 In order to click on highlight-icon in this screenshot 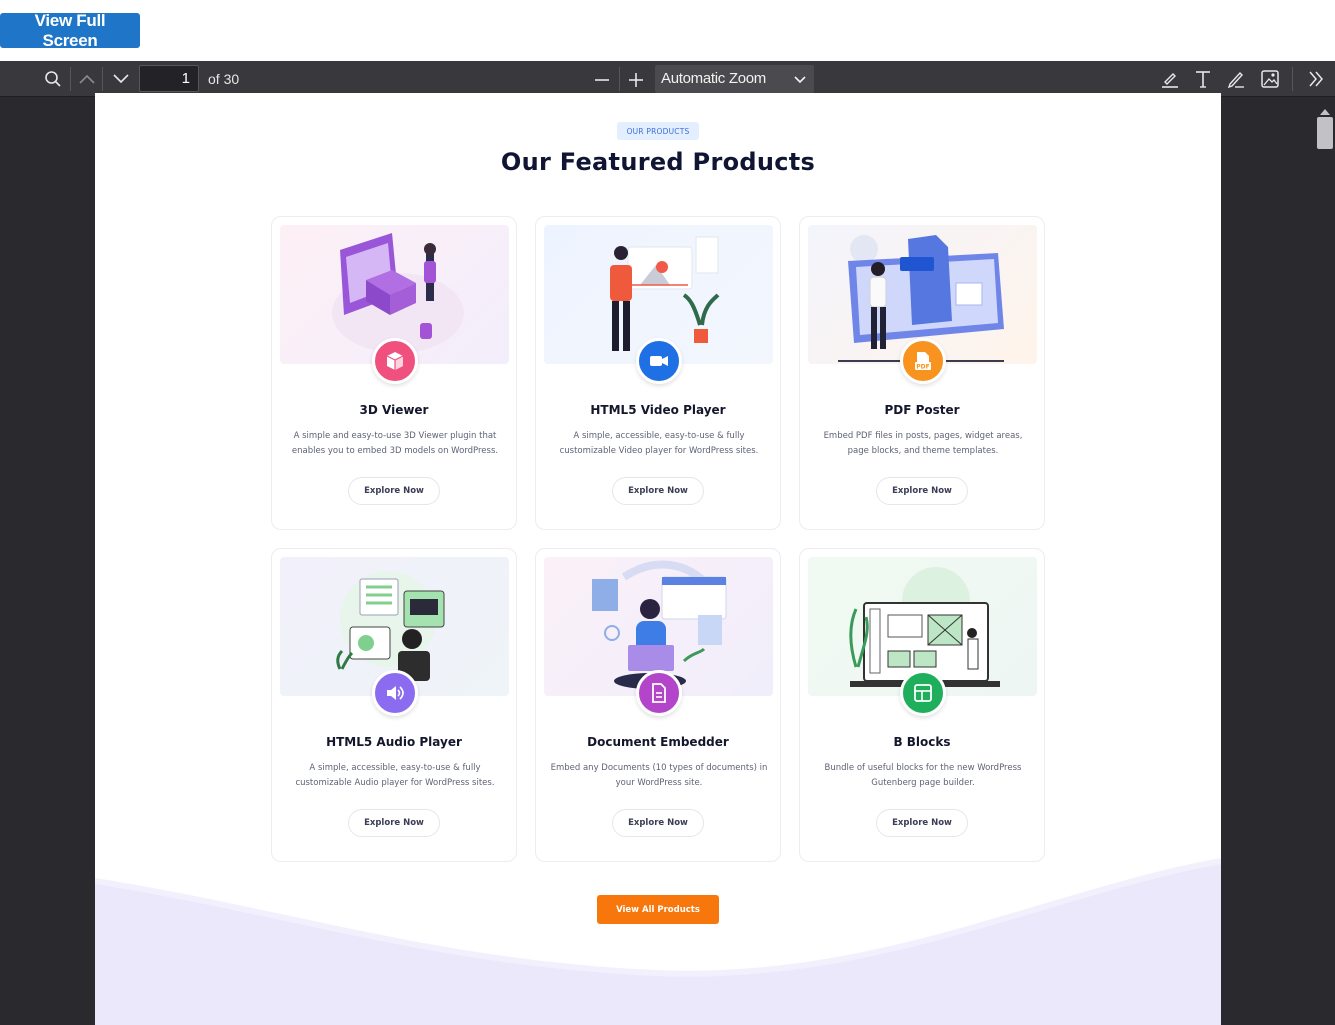, I will do `click(1170, 79)`.